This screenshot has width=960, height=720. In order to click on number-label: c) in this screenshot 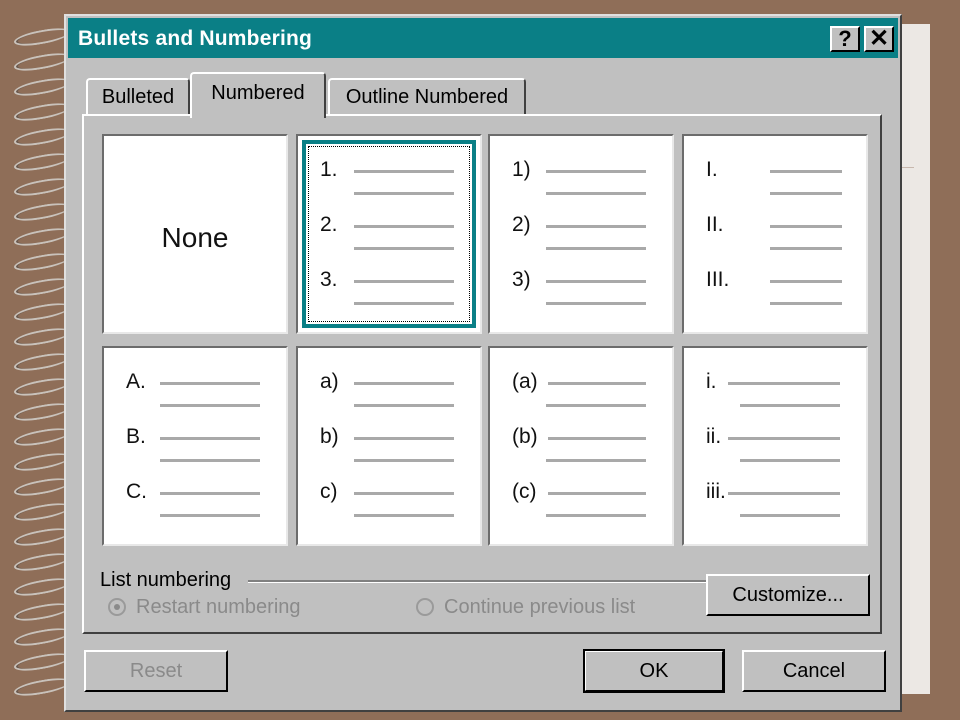, I will do `click(329, 491)`.